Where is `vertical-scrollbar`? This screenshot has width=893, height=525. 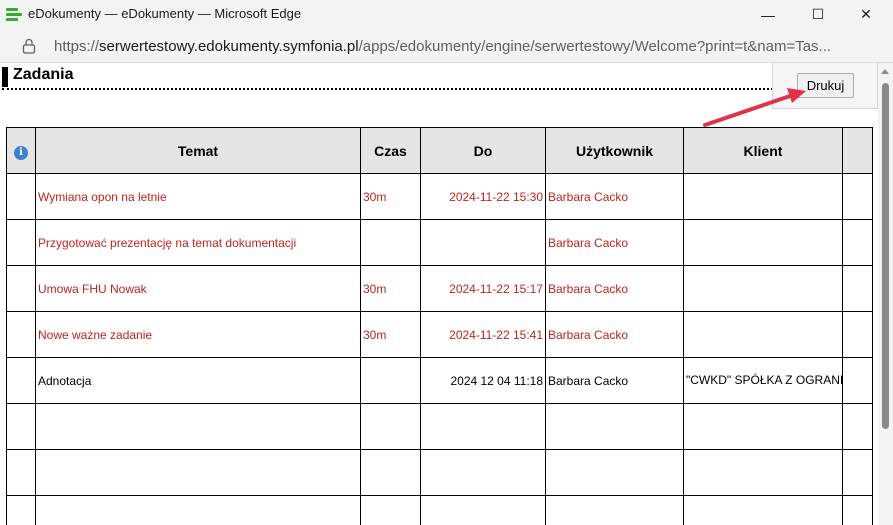
vertical-scrollbar is located at coordinates (885, 294).